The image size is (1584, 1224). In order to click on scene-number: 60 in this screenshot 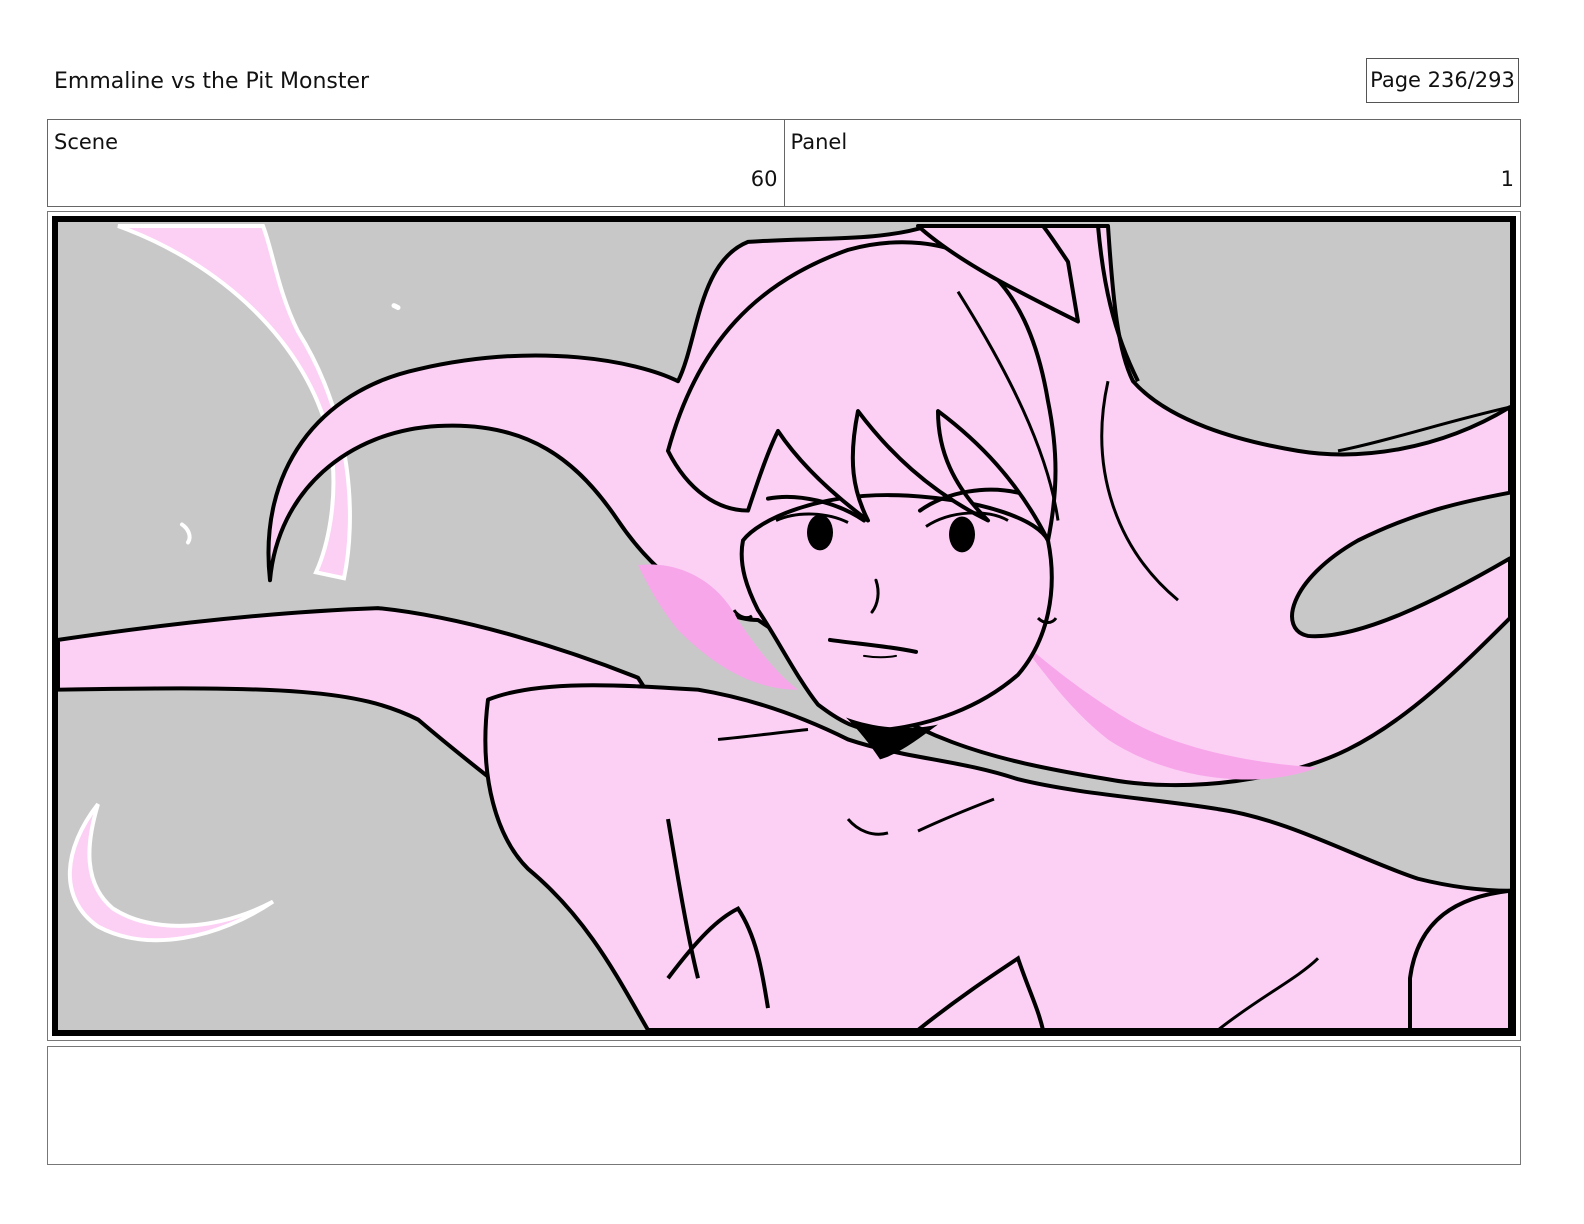, I will do `click(764, 179)`.